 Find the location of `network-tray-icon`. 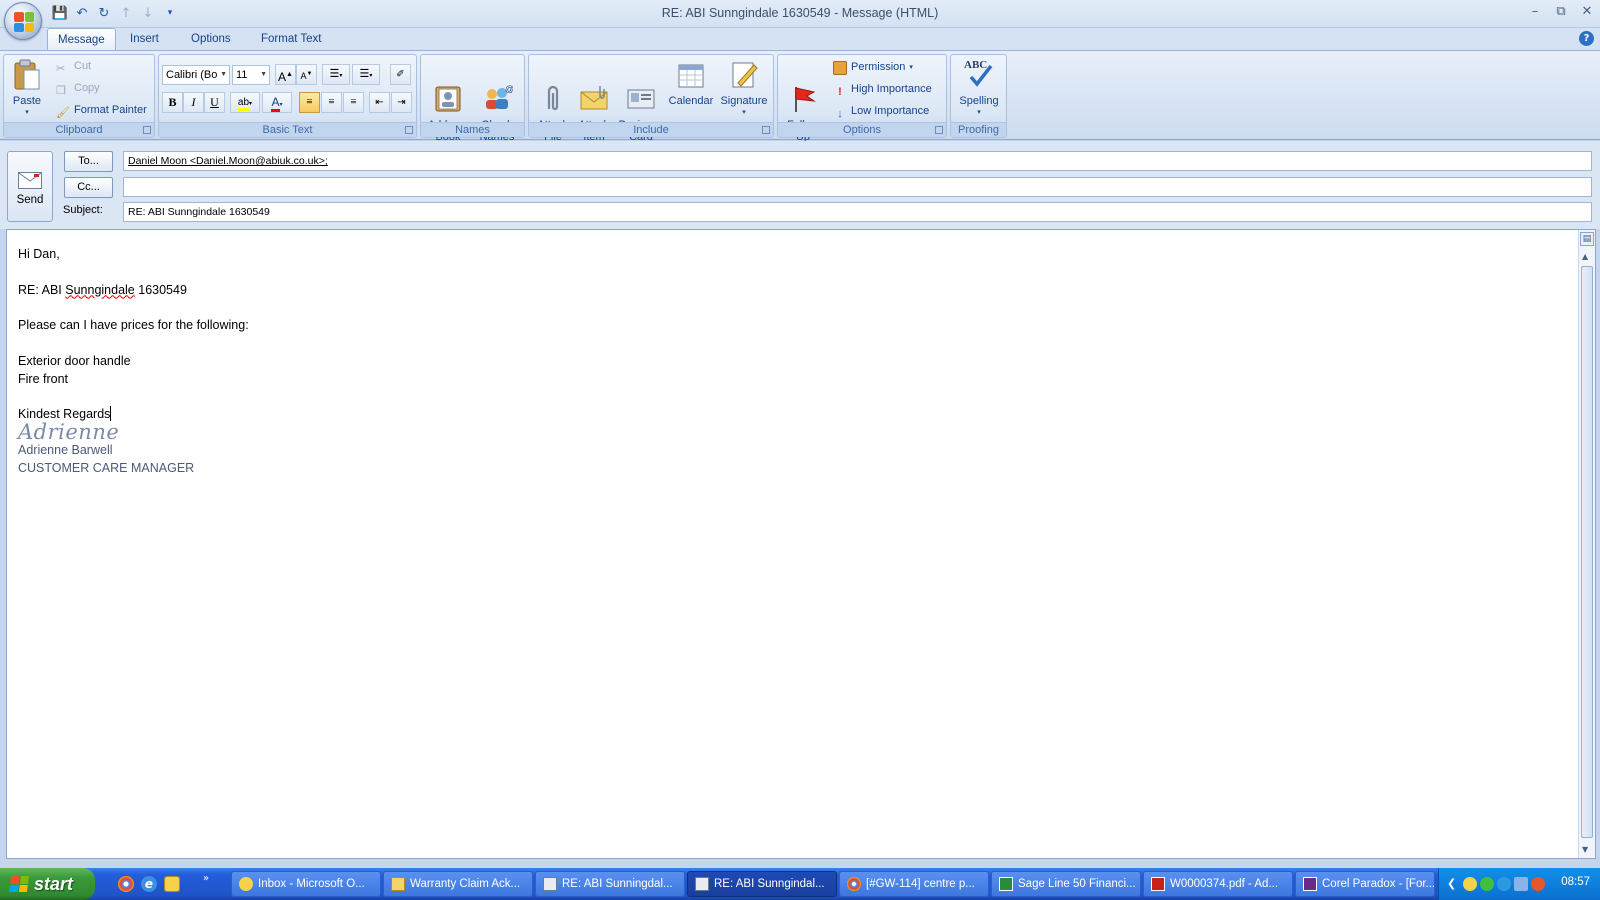

network-tray-icon is located at coordinates (1504, 884).